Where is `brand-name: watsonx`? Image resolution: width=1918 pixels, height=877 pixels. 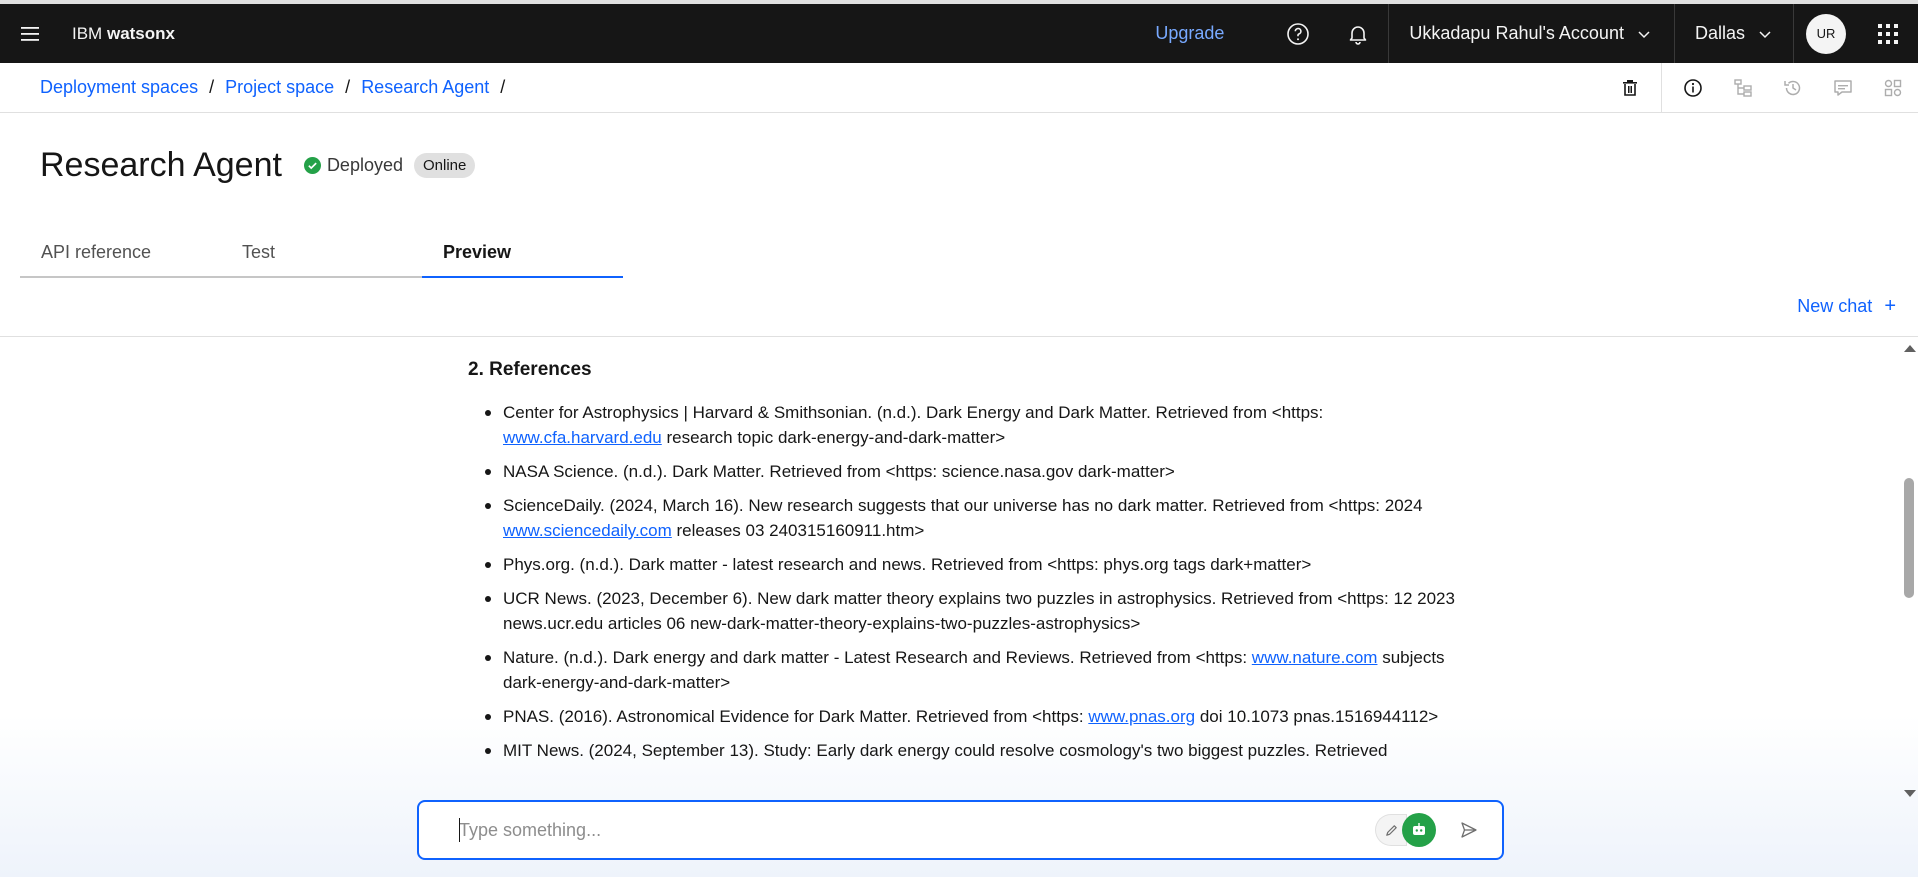 brand-name: watsonx is located at coordinates (140, 33).